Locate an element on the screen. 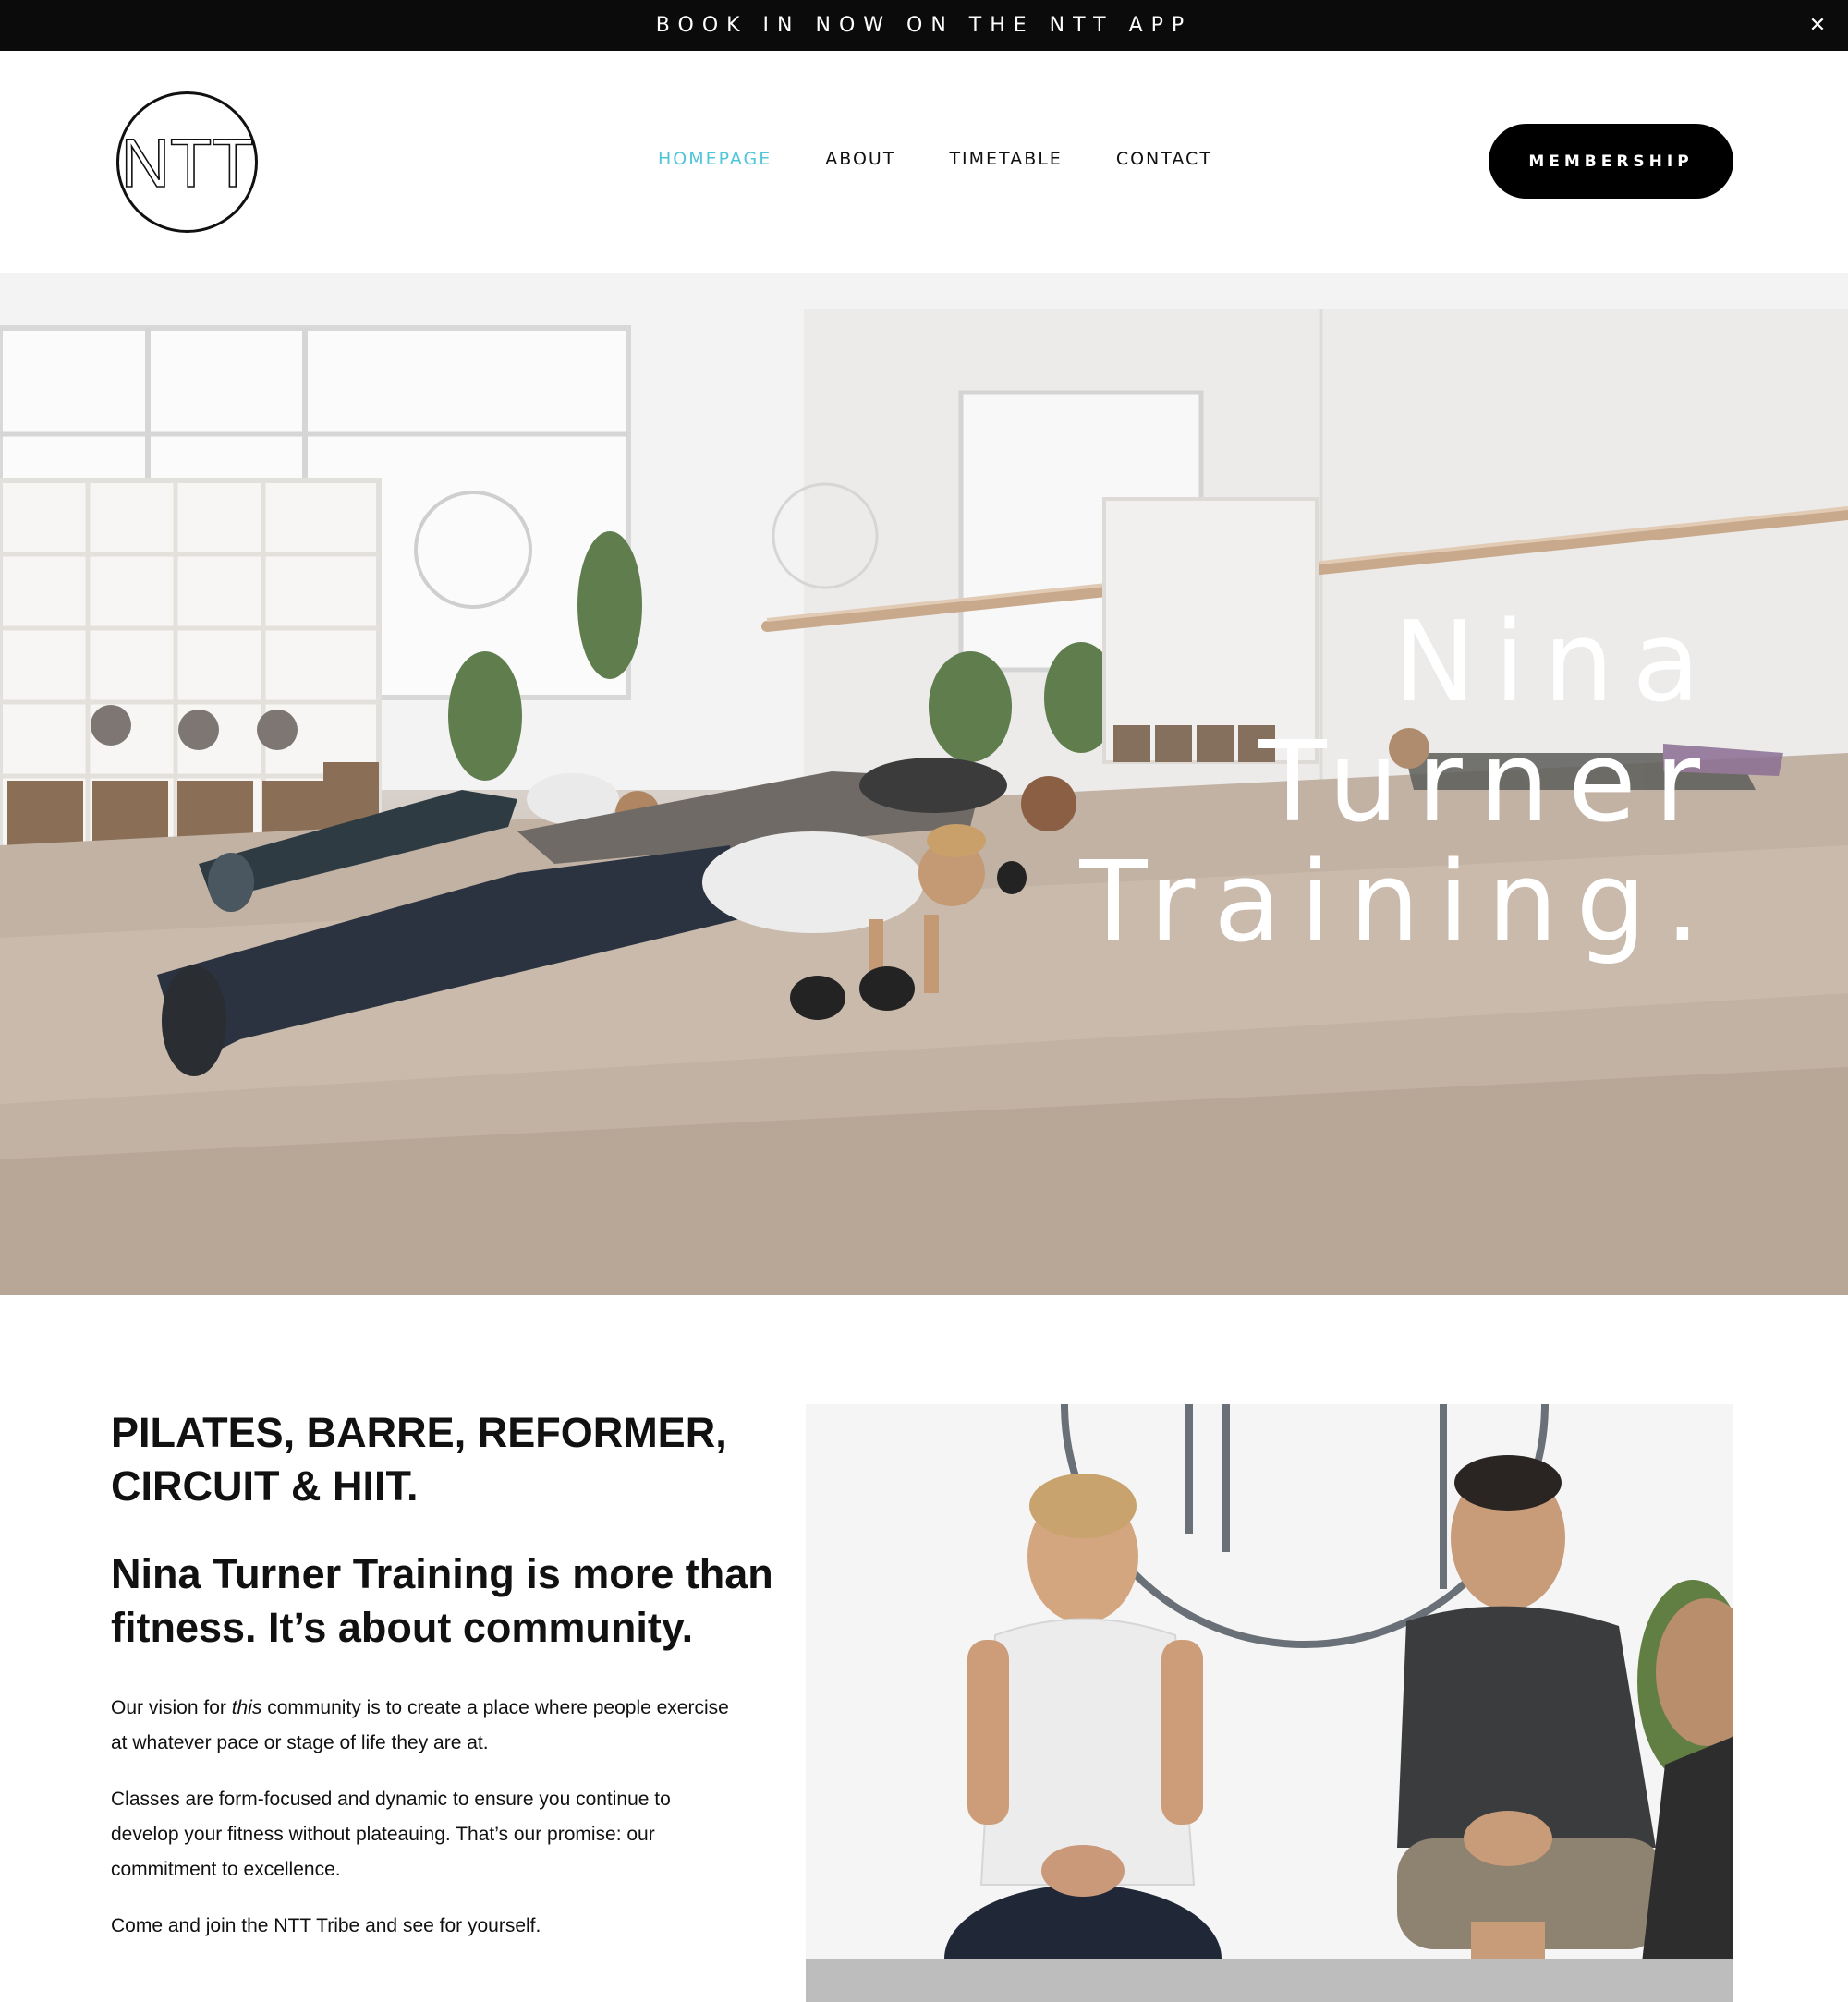 This screenshot has width=1848, height=2002. ntt-logo: NTT is located at coordinates (188, 162).